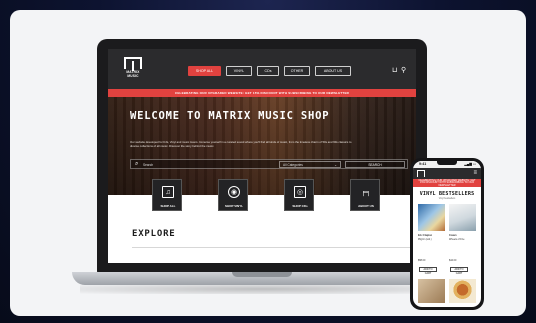 The width and height of the screenshot is (536, 323). What do you see at coordinates (475, 173) in the screenshot?
I see `menu-icon: ≡` at bounding box center [475, 173].